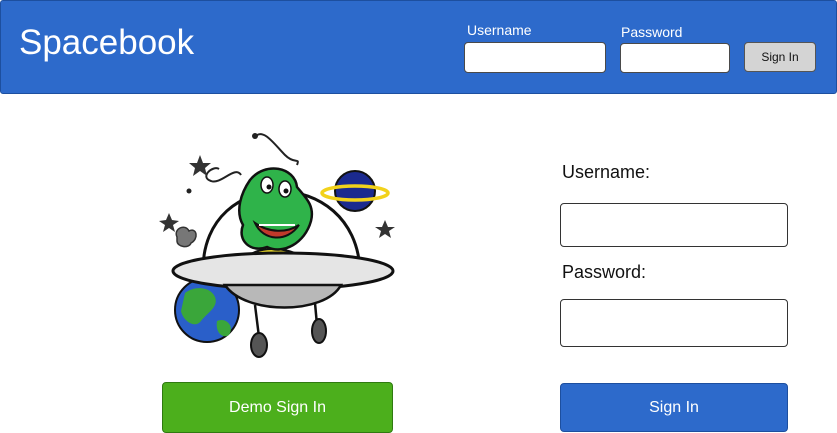 The width and height of the screenshot is (837, 433). Describe the element at coordinates (652, 32) in the screenshot. I see `header-password-label: Password` at that location.